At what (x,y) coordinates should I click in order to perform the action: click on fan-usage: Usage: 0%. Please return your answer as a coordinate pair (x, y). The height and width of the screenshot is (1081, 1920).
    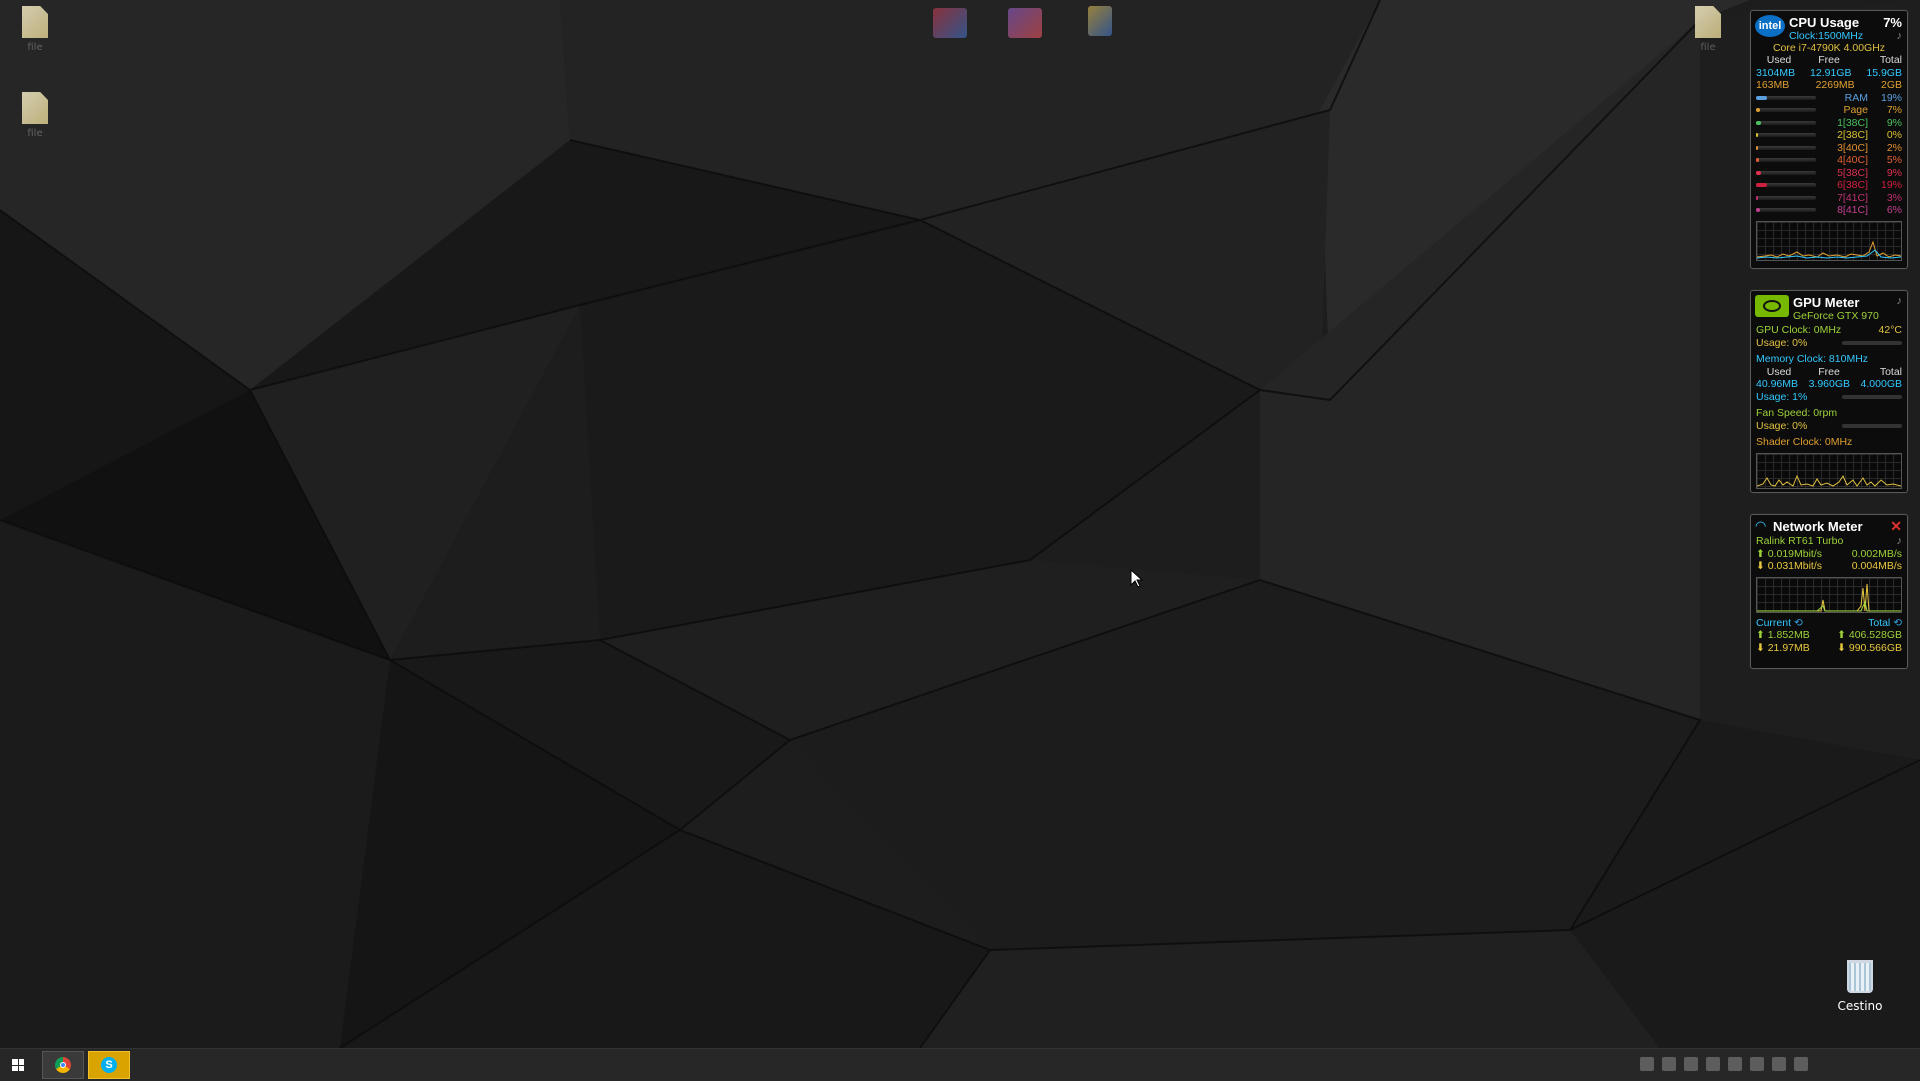
    Looking at the image, I should click on (1782, 425).